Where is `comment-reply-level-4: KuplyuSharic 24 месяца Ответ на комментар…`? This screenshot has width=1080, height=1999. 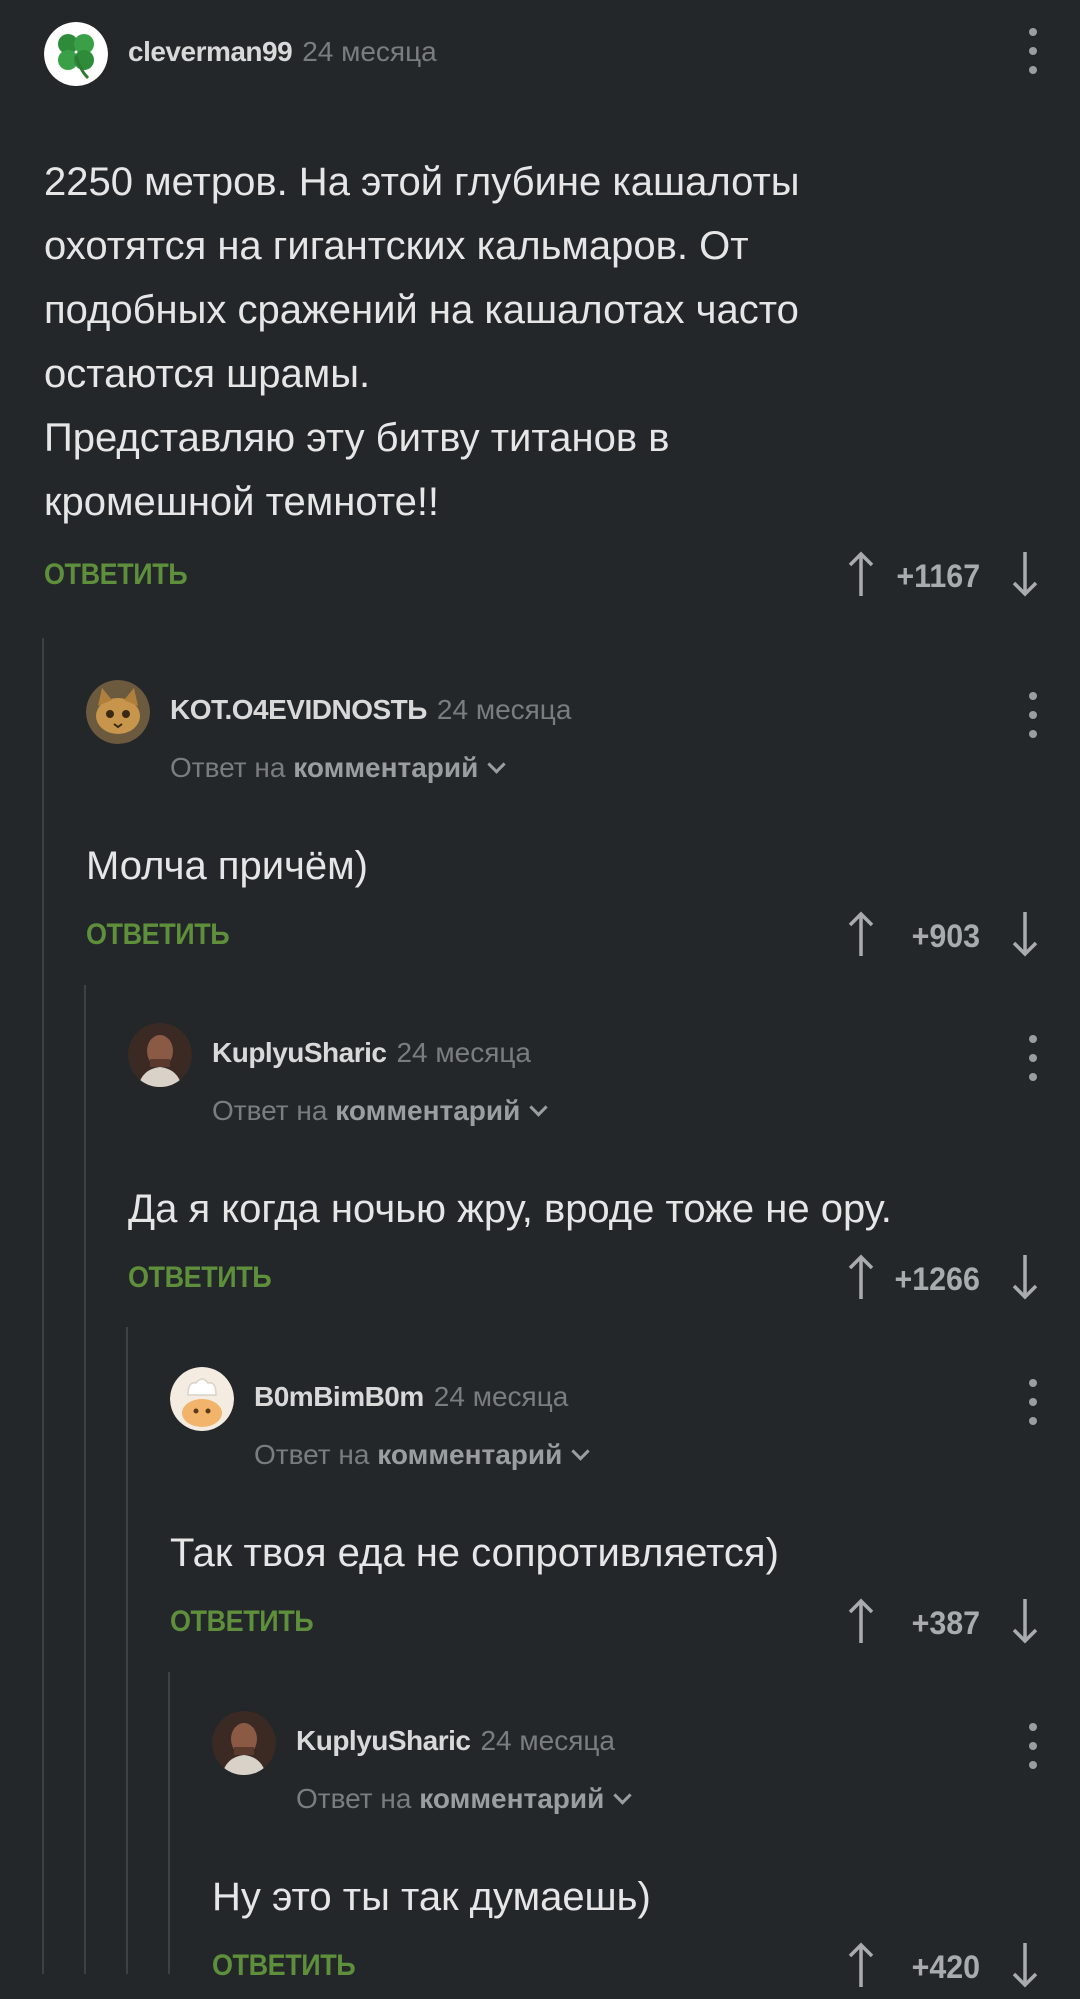
comment-reply-level-4: KuplyuSharic 24 месяца Ответ на комментар… is located at coordinates (646, 1855).